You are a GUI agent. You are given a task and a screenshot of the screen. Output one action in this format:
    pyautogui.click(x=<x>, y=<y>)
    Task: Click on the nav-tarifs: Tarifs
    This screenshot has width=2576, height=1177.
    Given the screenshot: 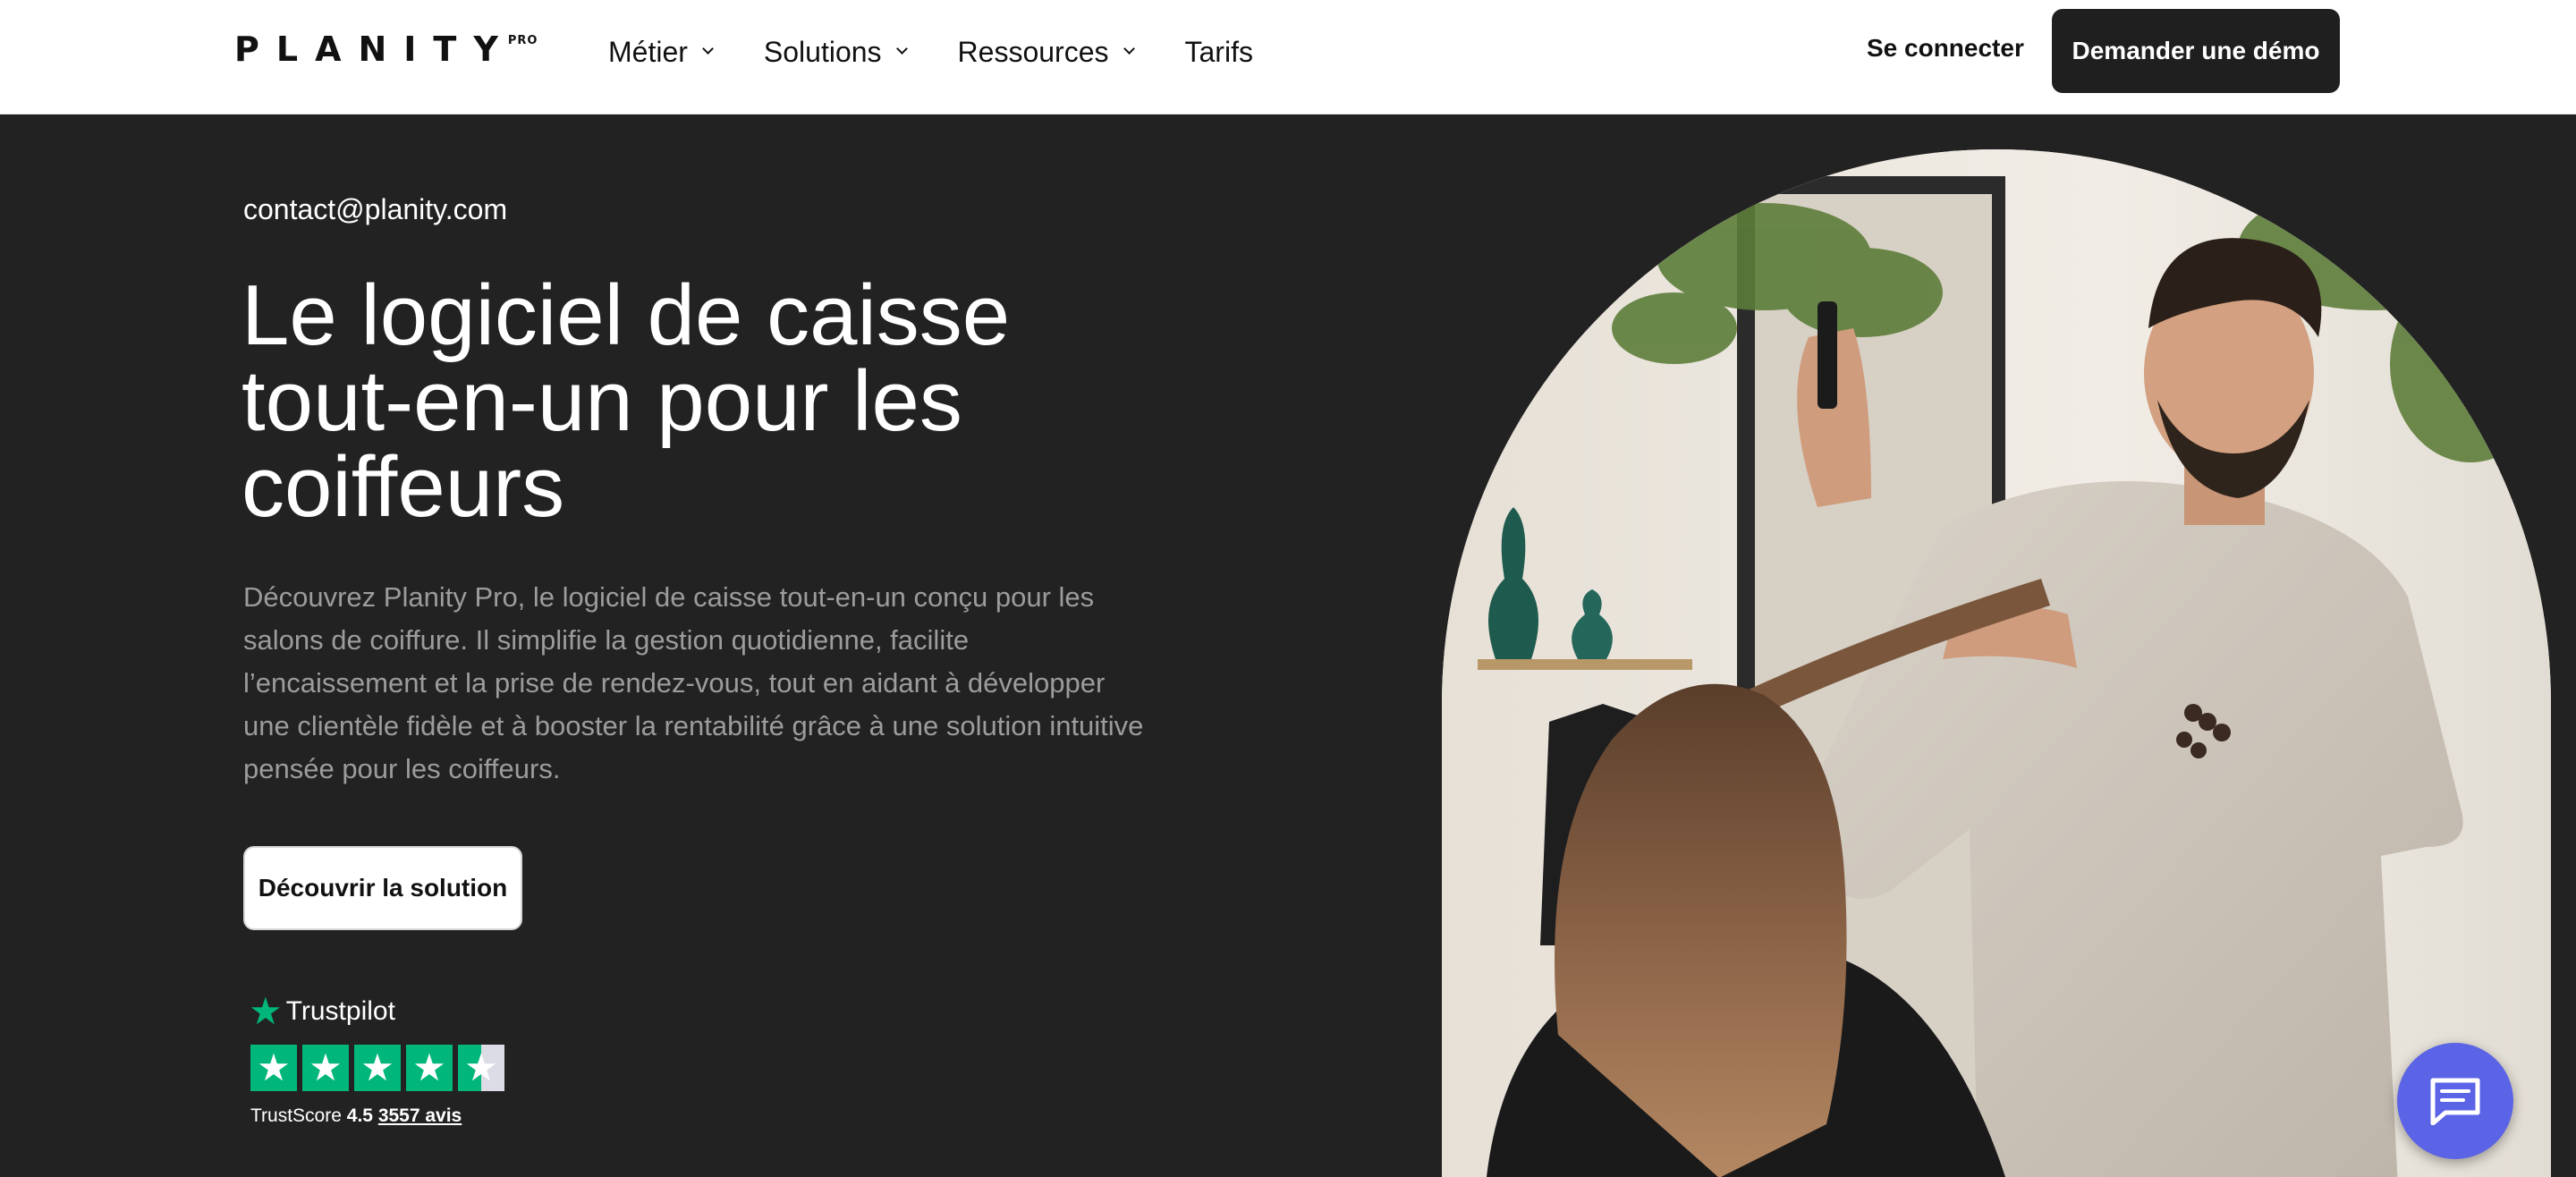 What is the action you would take?
    pyautogui.click(x=1219, y=52)
    